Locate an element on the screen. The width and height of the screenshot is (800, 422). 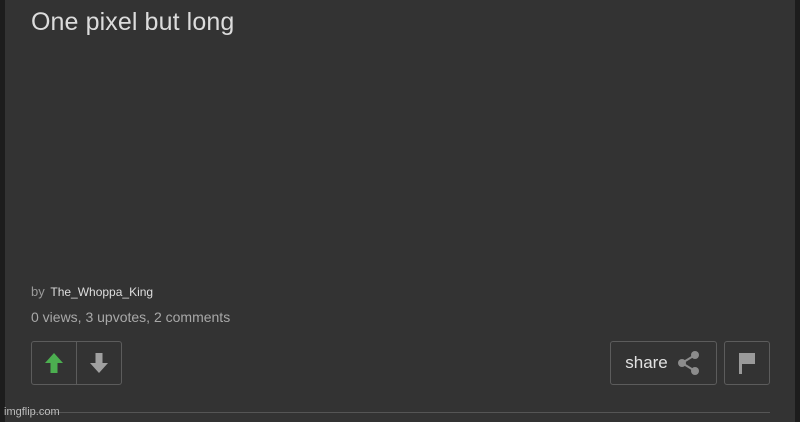
flag-button is located at coordinates (747, 363).